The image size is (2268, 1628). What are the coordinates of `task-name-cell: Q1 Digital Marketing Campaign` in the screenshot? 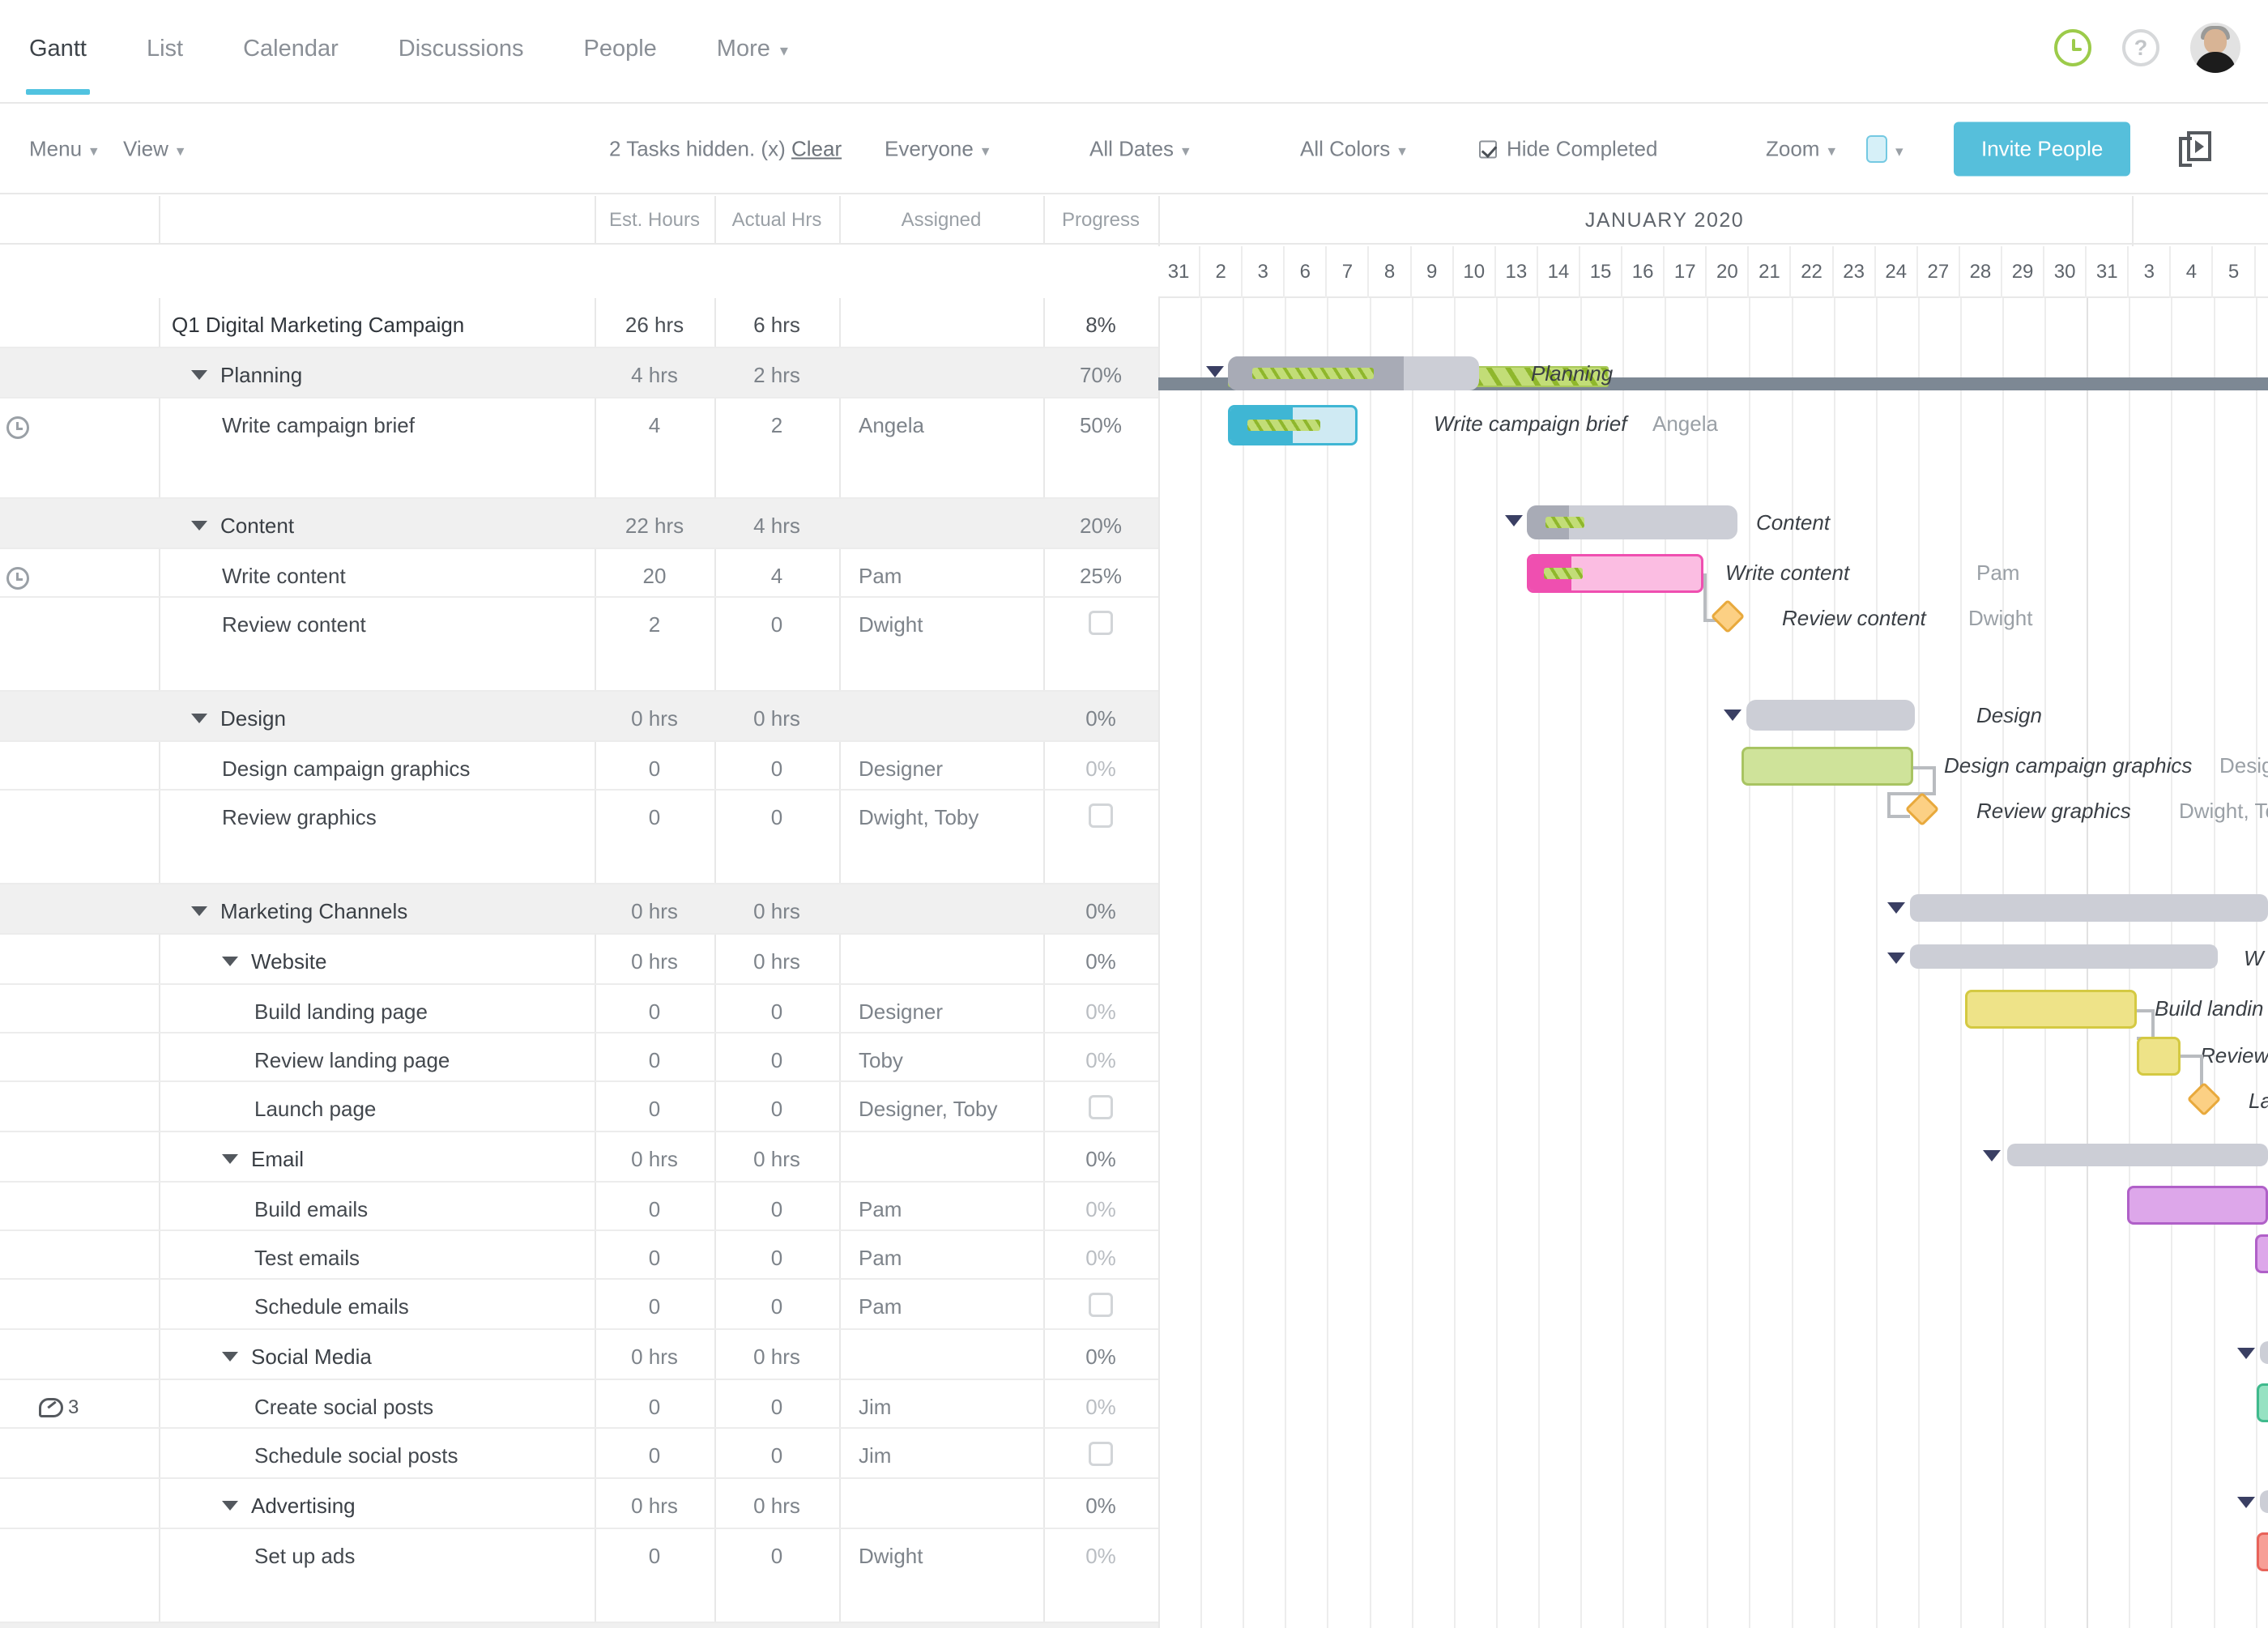 It's located at (318, 325).